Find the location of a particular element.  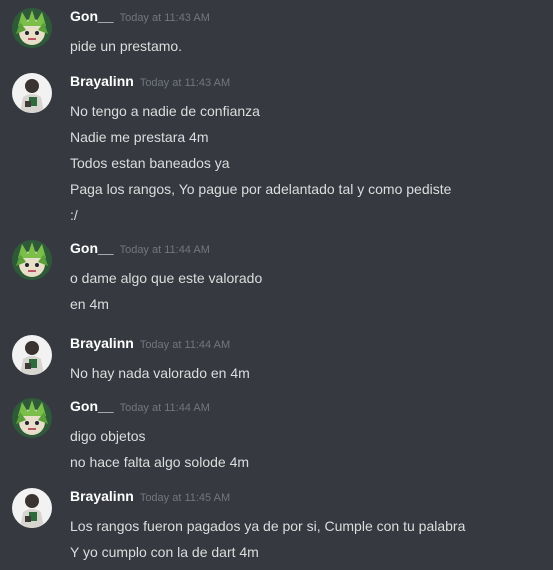

message-text: no hace falta algo solode 4m is located at coordinates (160, 462).